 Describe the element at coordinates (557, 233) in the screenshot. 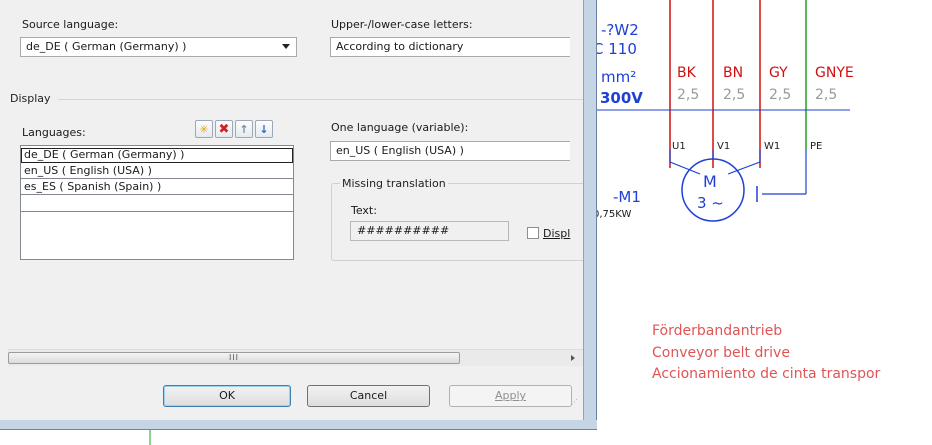

I see `display-checkbox-label: Displ` at that location.